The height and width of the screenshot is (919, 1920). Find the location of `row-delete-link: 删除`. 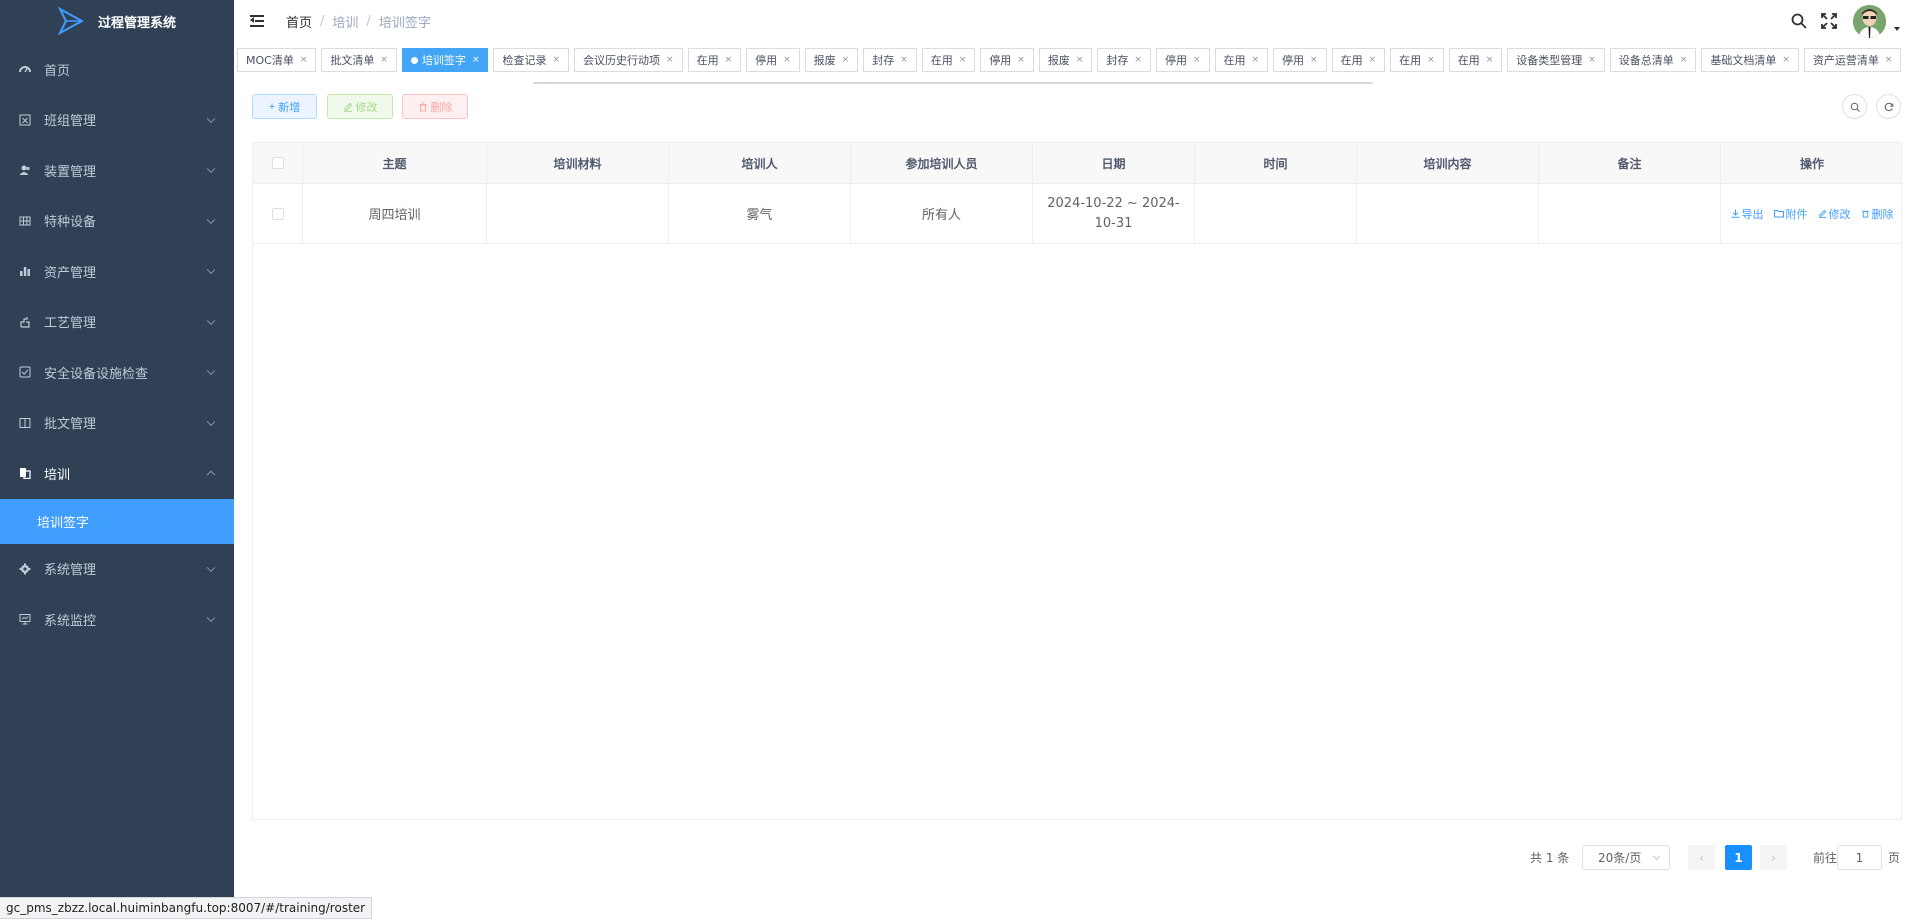

row-delete-link: 删除 is located at coordinates (1877, 214).